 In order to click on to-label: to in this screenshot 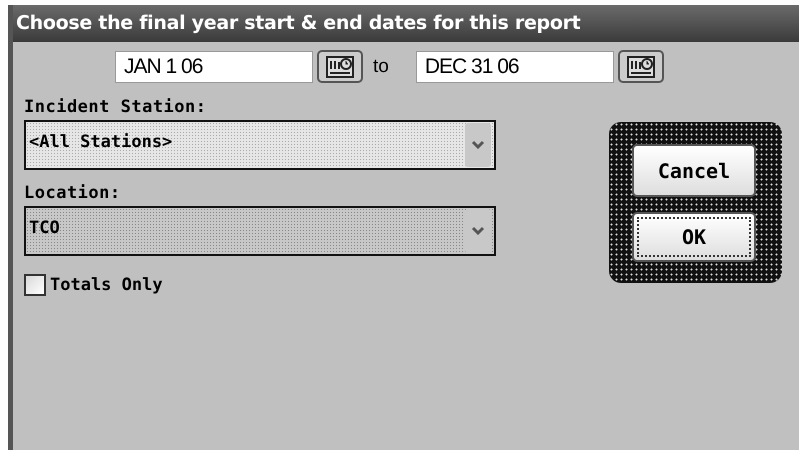, I will do `click(381, 67)`.